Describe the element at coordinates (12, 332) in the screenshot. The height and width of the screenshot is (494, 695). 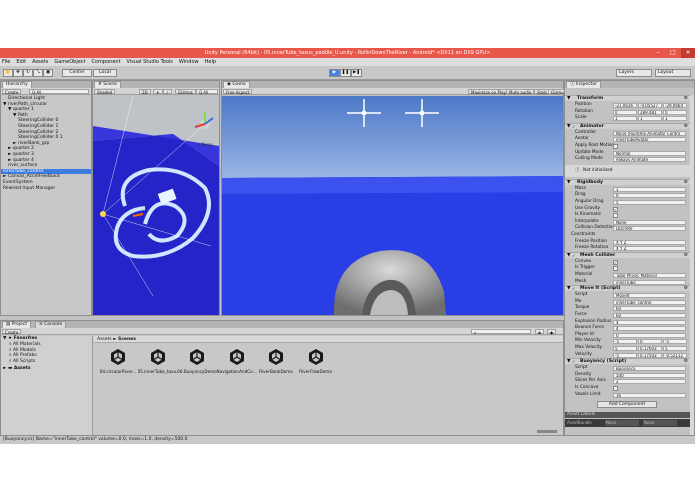
I see `project-create-button: Create` at that location.